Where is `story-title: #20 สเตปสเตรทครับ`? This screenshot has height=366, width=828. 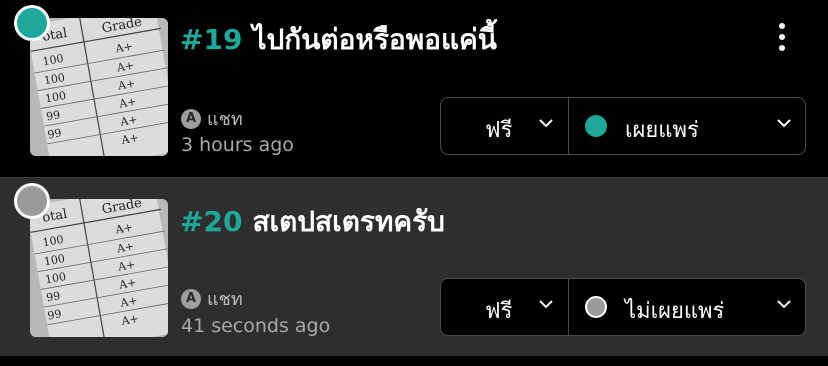 story-title: #20 สเตปสเตรทครับ is located at coordinates (312, 222).